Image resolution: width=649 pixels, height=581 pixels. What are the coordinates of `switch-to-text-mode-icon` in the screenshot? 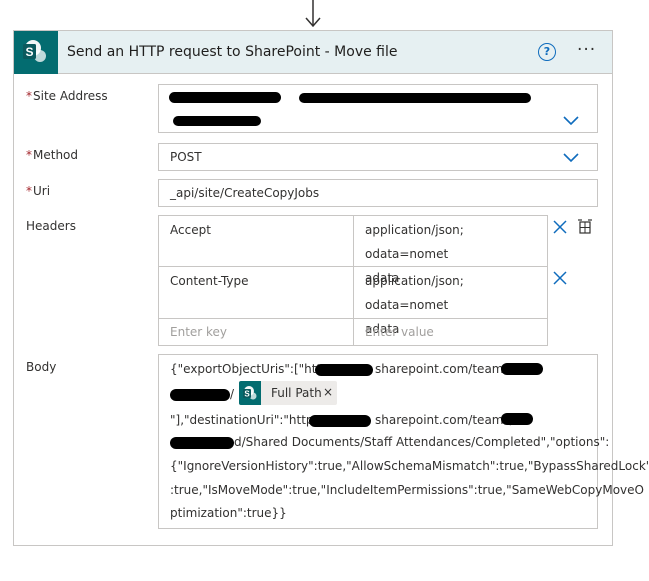 It's located at (585, 227).